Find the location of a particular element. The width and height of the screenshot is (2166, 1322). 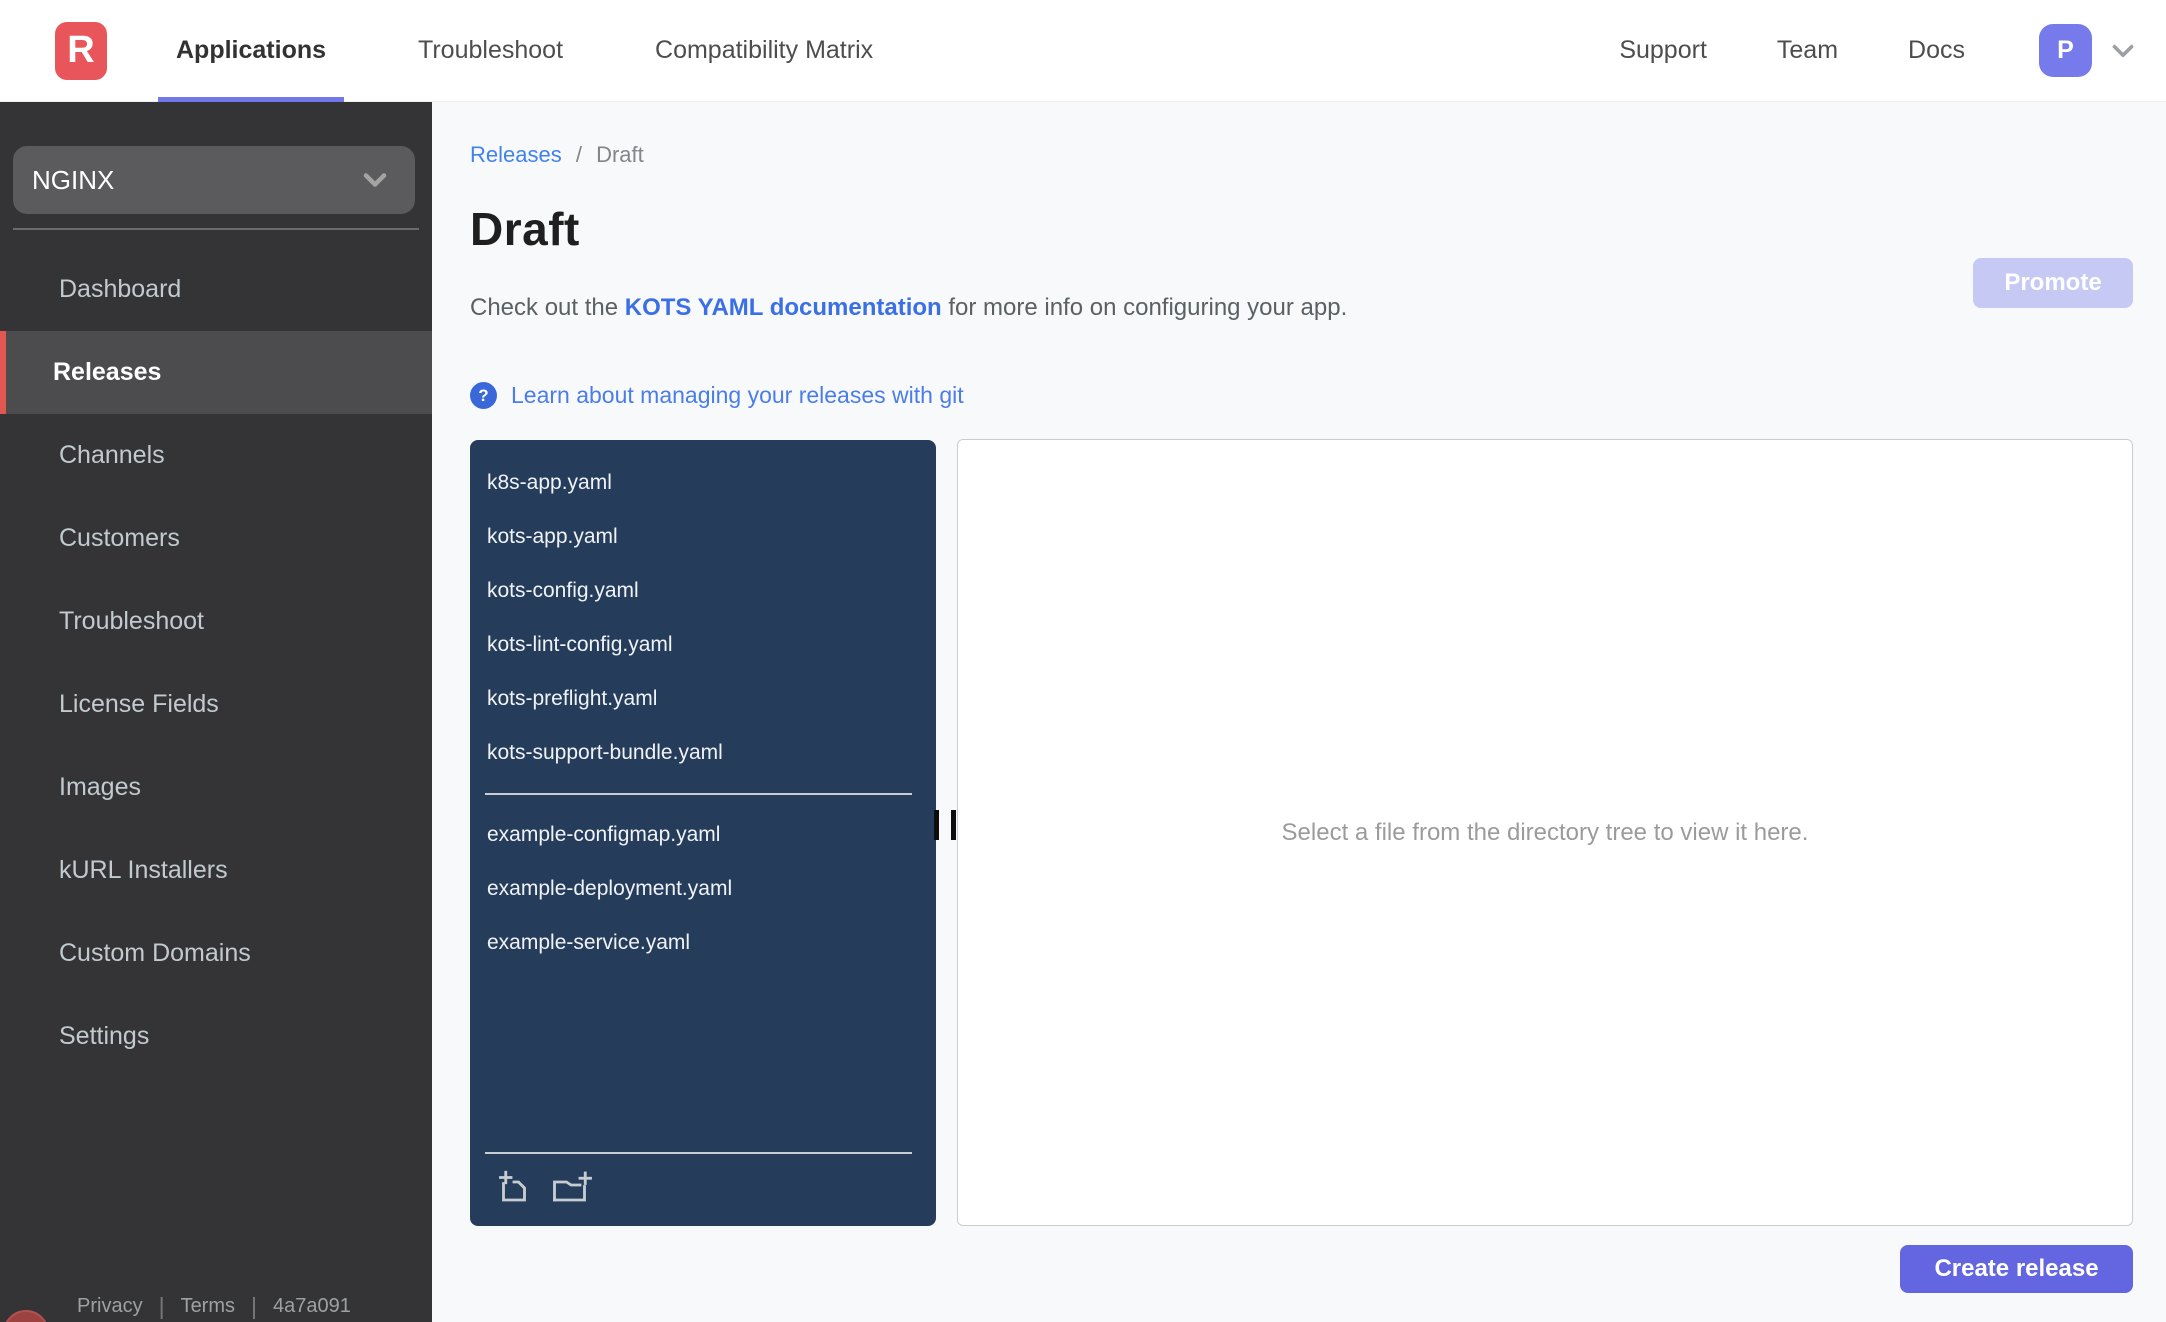

sidebar-item-customers: Customers is located at coordinates (216, 538).